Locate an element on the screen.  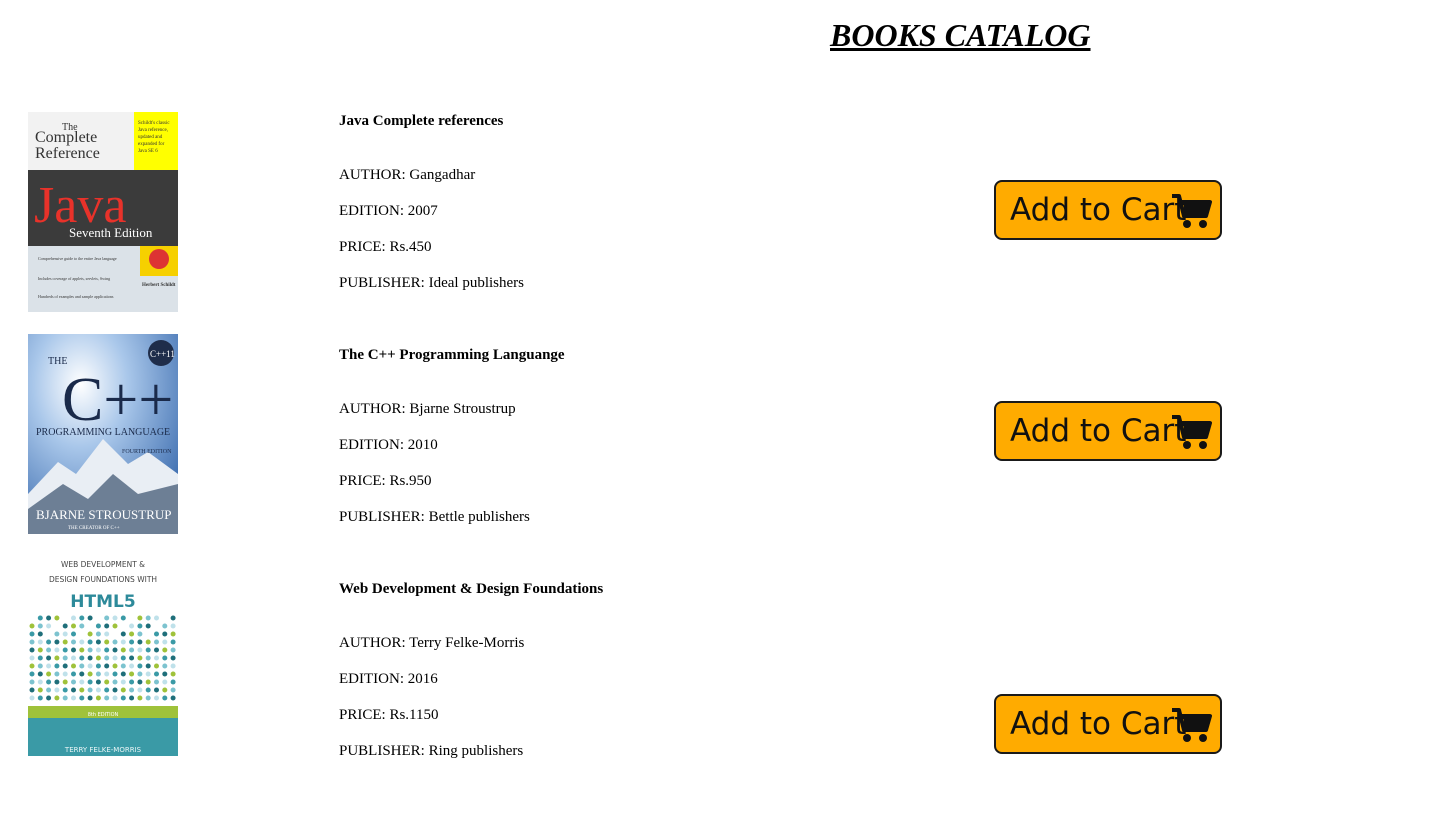
book-publisher: PUBLISHER: Ring publishers is located at coordinates (431, 751).